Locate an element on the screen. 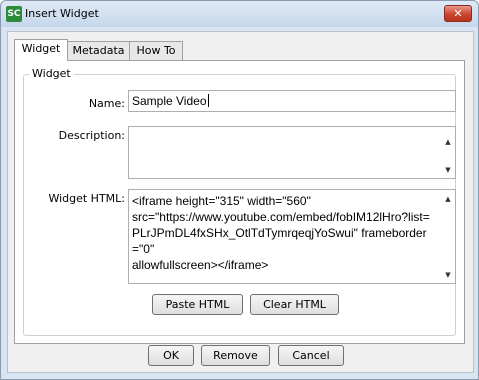  cancel-button: Cancel is located at coordinates (311, 355).